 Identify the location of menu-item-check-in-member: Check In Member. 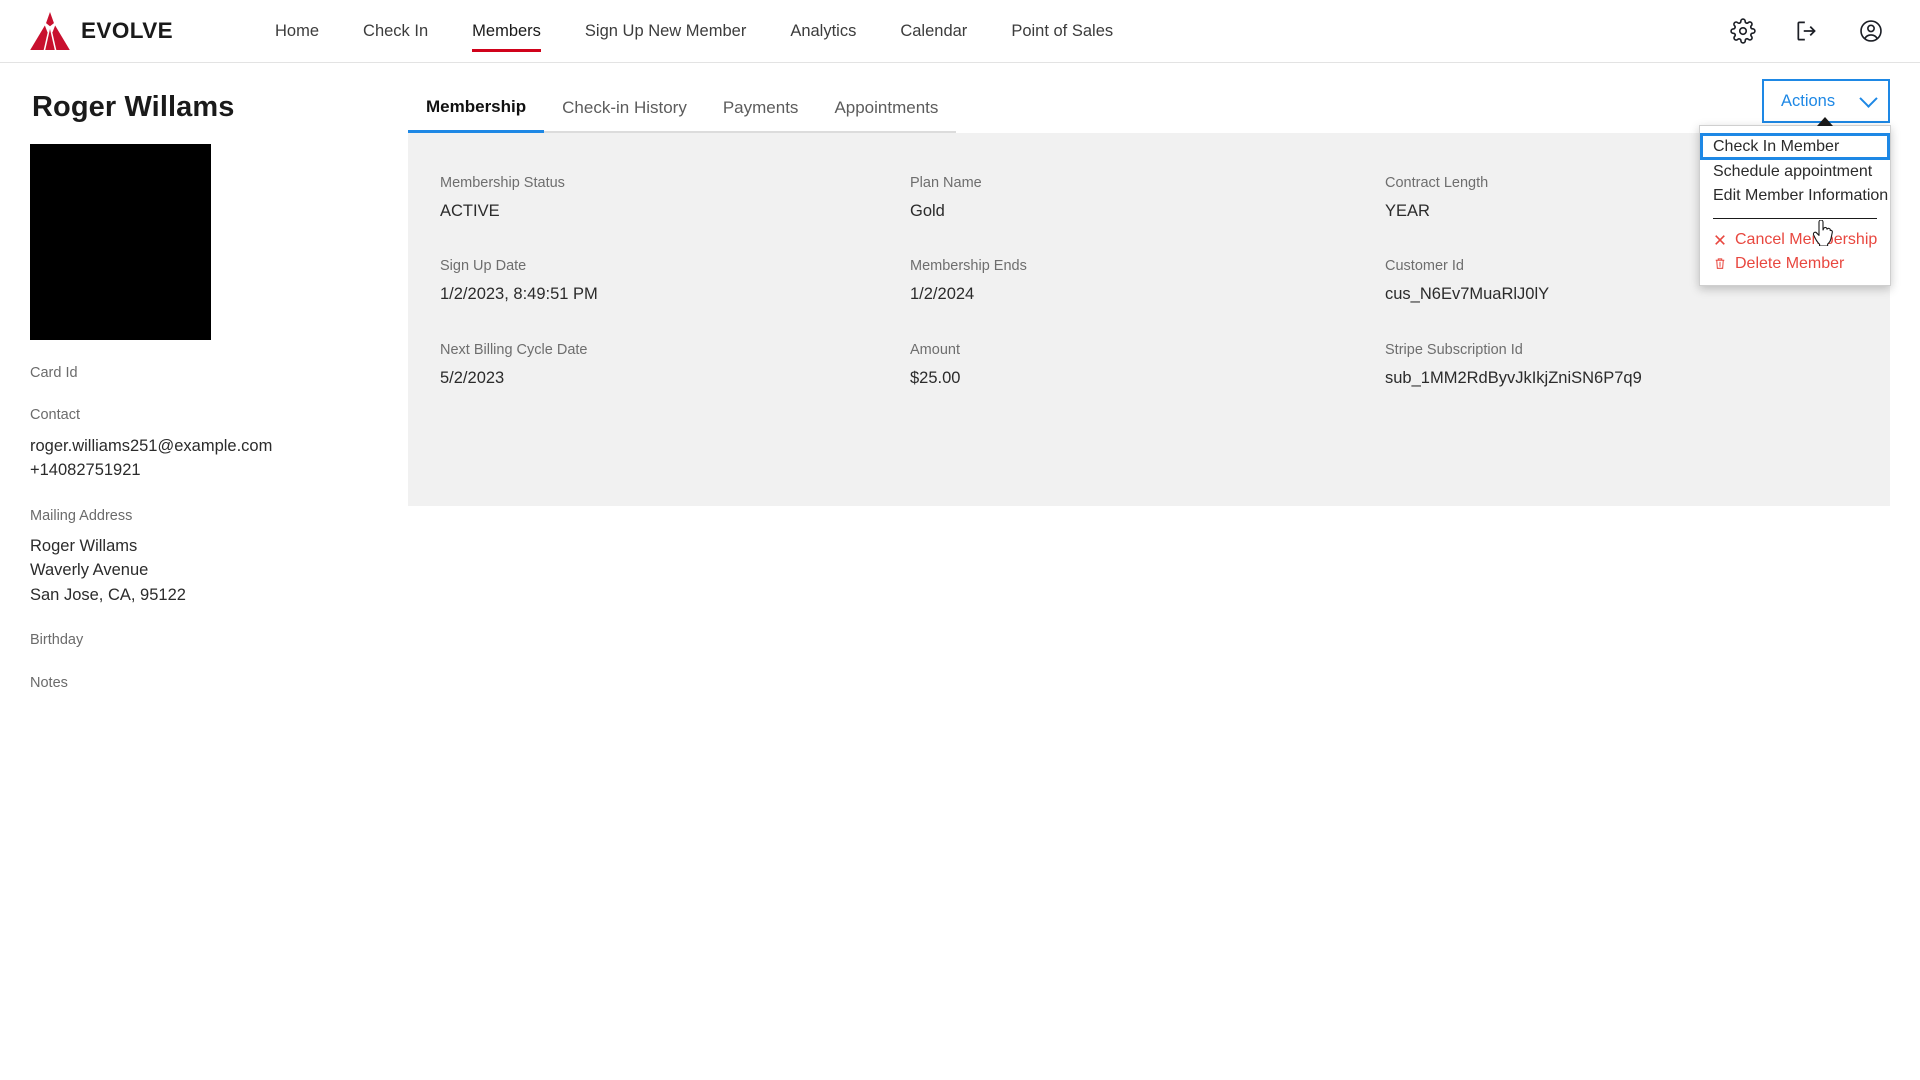
(1795, 146).